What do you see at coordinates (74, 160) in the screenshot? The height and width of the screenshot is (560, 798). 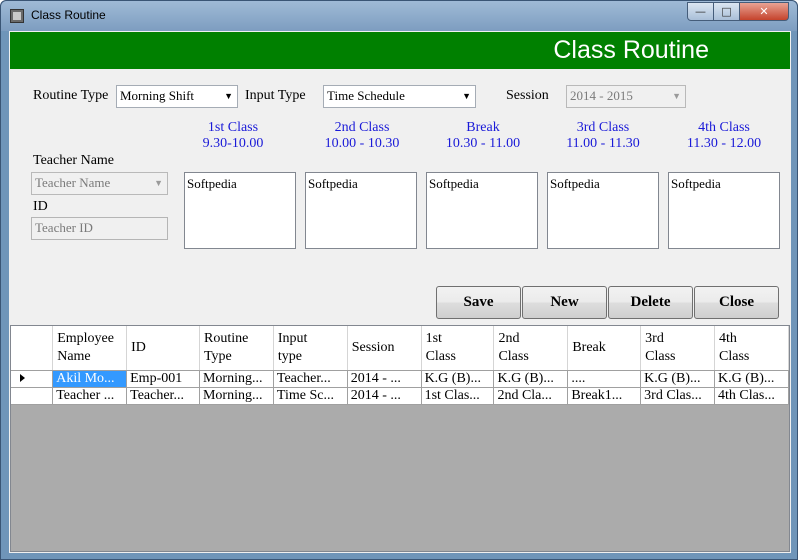 I see `teacher-name-label: Teacher Name` at bounding box center [74, 160].